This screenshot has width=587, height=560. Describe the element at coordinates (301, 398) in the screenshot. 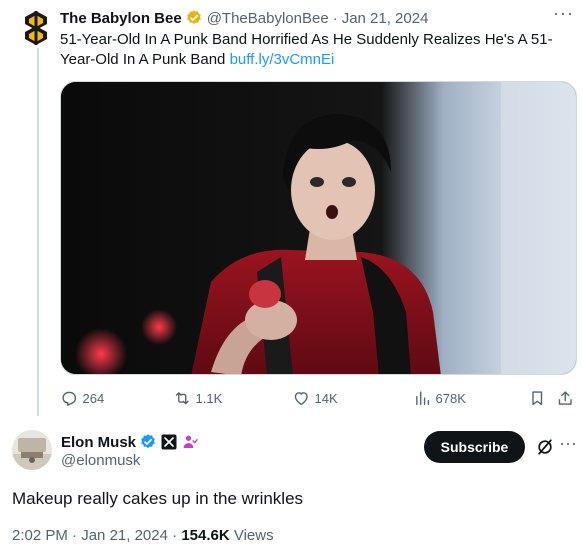

I see `heart-icon` at that location.